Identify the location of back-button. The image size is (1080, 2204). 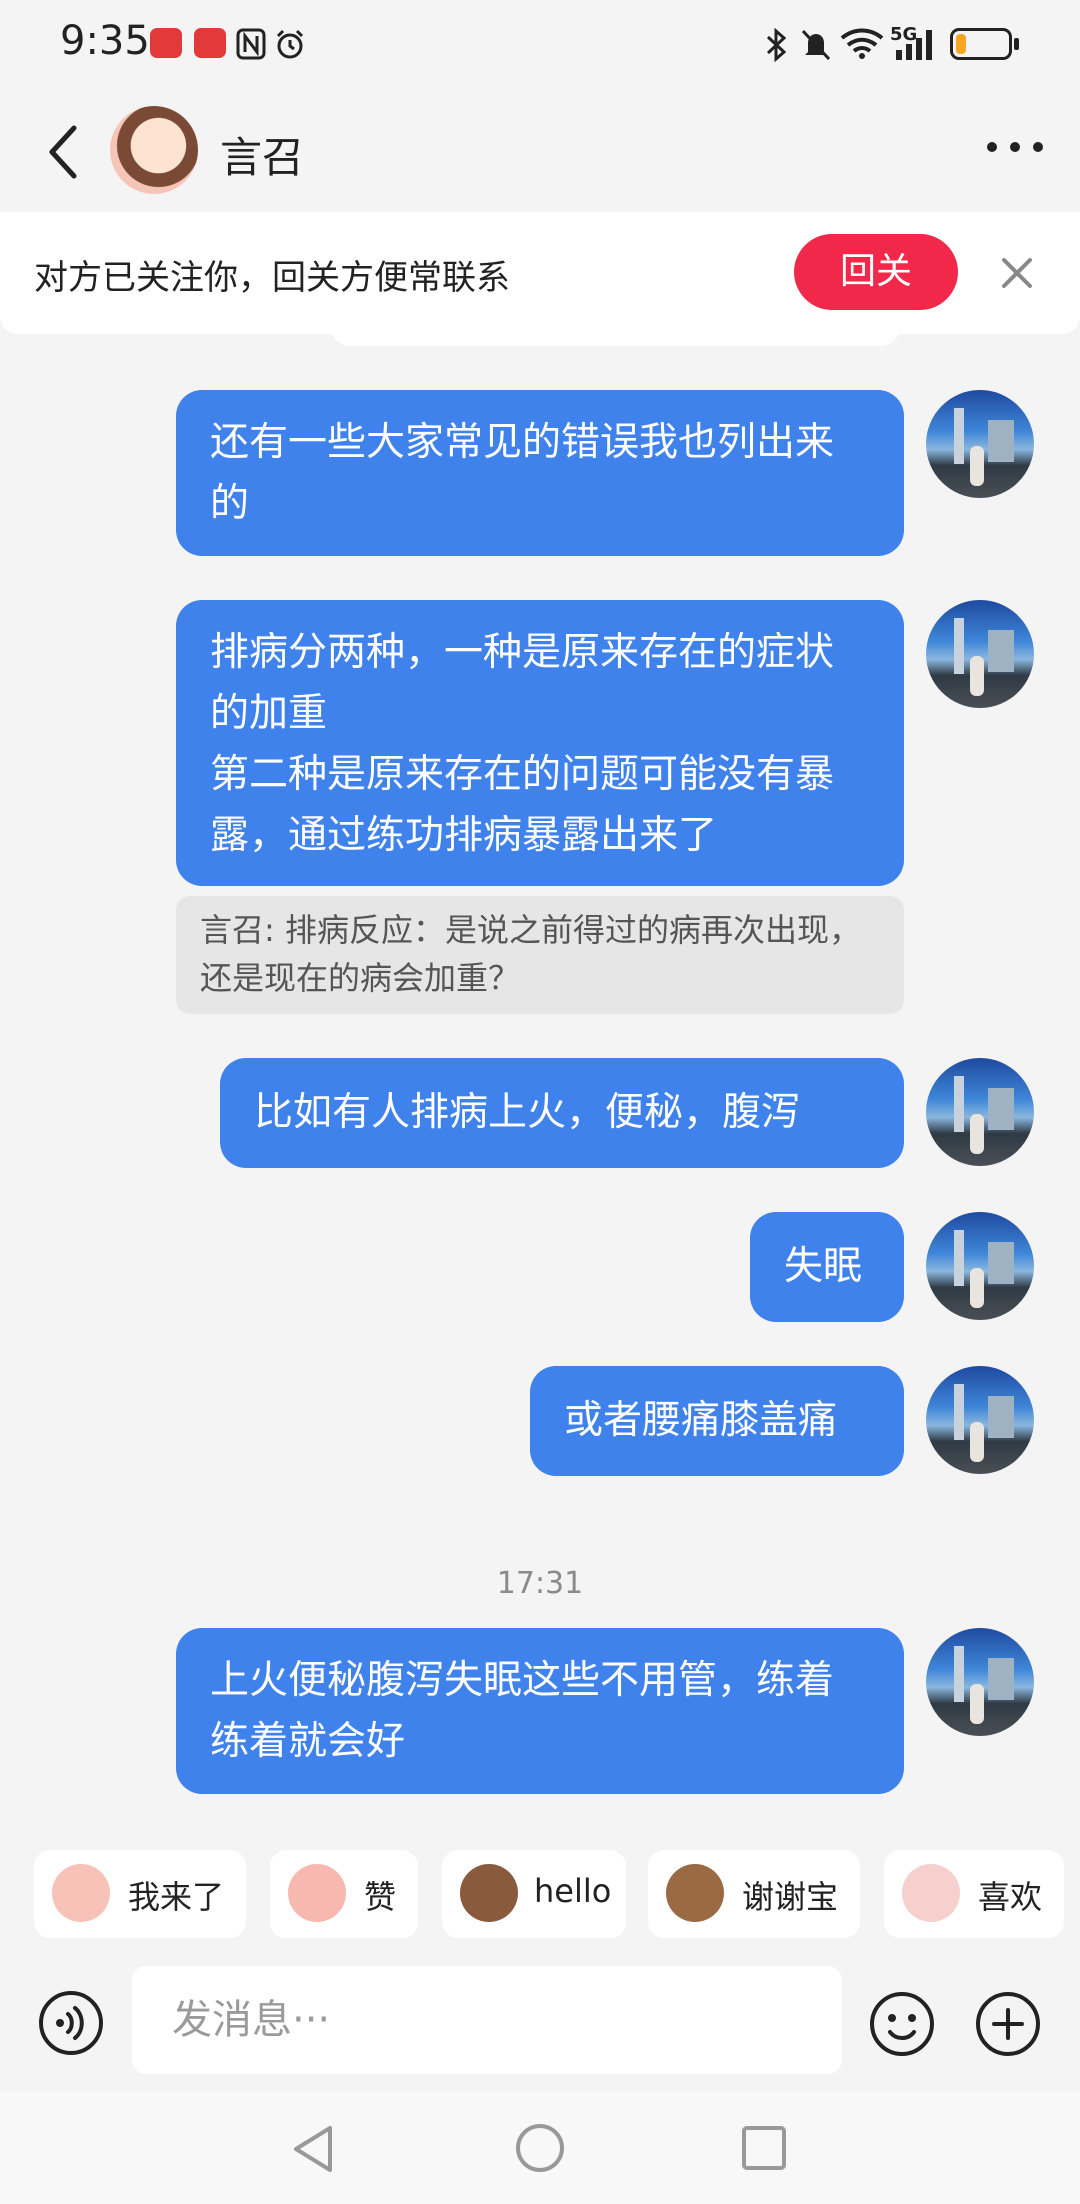
(65, 152).